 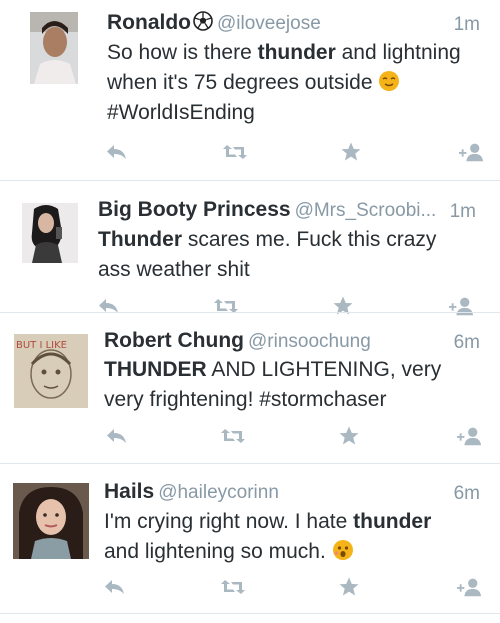 What do you see at coordinates (250, 613) in the screenshot?
I see `divider` at bounding box center [250, 613].